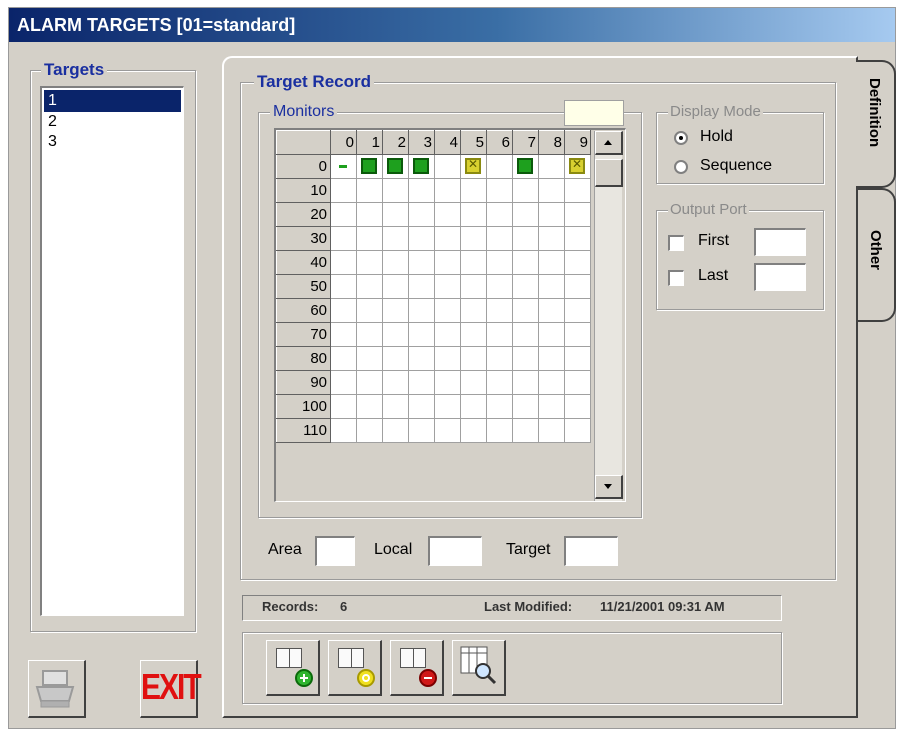 This screenshot has width=902, height=735. Describe the element at coordinates (676, 278) in the screenshot. I see `last-checkbox` at that location.